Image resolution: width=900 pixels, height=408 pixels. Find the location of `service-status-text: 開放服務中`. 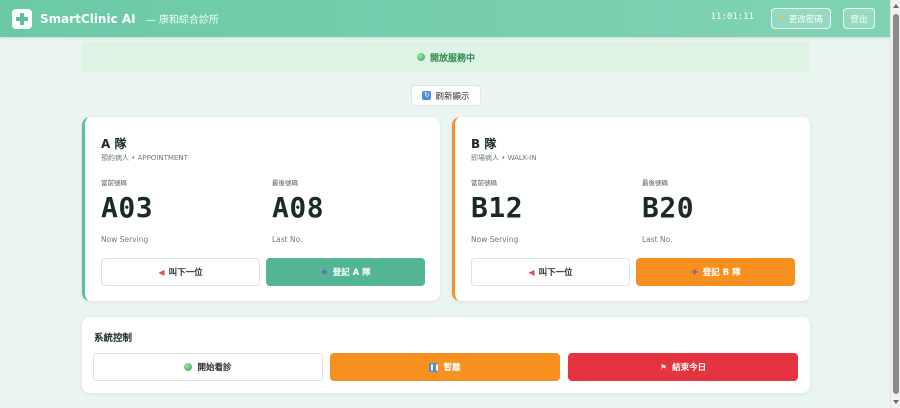

service-status-text: 開放服務中 is located at coordinates (452, 58).